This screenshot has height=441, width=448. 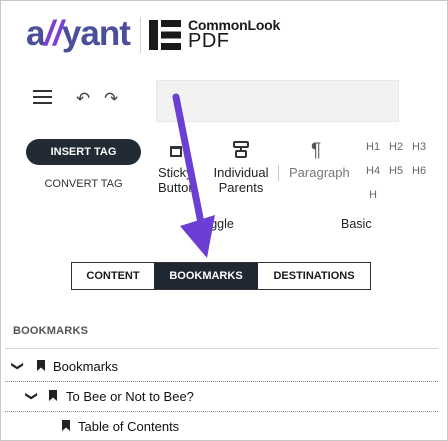 I want to click on tree-item-to-bee: ❯ To Bee or Not to Bee?, so click(x=221, y=396).